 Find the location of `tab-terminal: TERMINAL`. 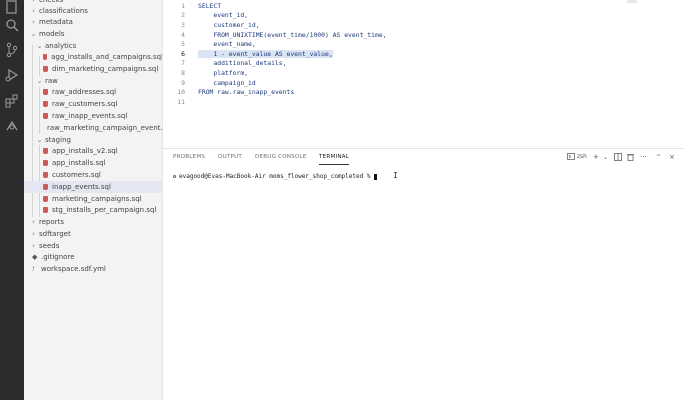

tab-terminal: TERMINAL is located at coordinates (334, 157).